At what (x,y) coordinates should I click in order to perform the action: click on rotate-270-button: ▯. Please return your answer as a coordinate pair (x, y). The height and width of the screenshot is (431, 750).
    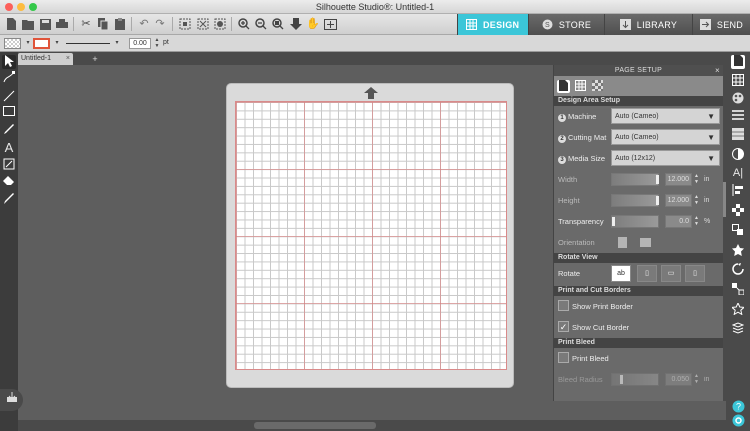
    Looking at the image, I should click on (695, 273).